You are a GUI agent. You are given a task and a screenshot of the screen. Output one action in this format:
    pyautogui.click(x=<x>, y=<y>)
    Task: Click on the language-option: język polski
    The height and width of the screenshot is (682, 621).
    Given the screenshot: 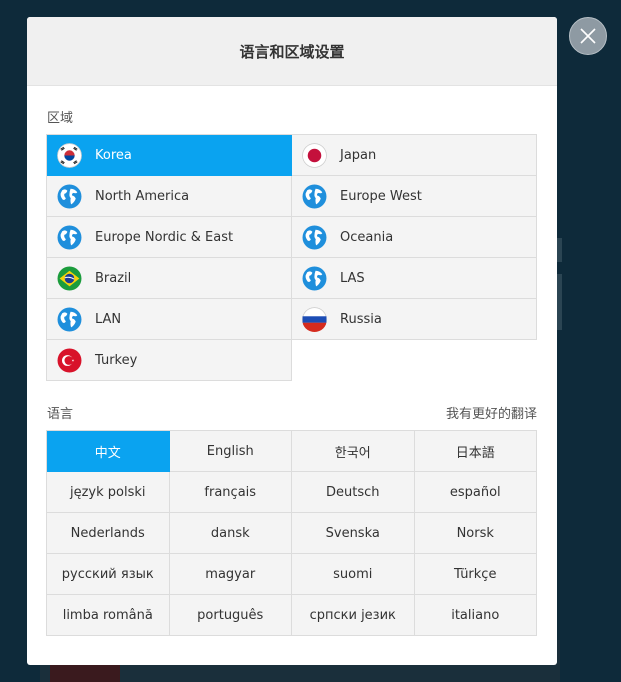 What is the action you would take?
    pyautogui.click(x=108, y=492)
    